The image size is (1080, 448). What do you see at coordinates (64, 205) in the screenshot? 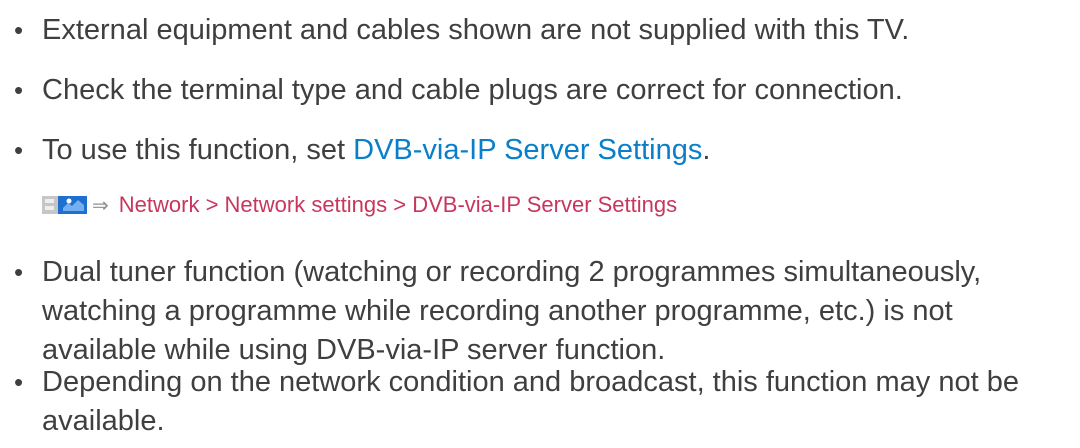
I see `menu-icon` at bounding box center [64, 205].